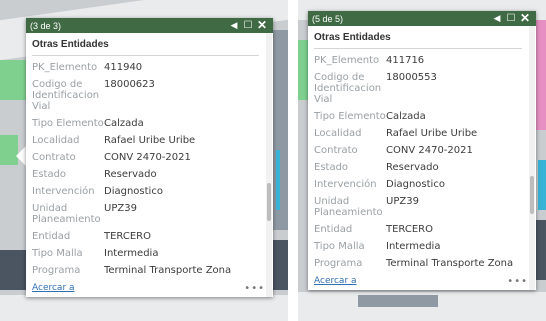  Describe the element at coordinates (145, 95) in the screenshot. I see `attribute-row: Codigo de Identificacion Vial 18000623` at that location.